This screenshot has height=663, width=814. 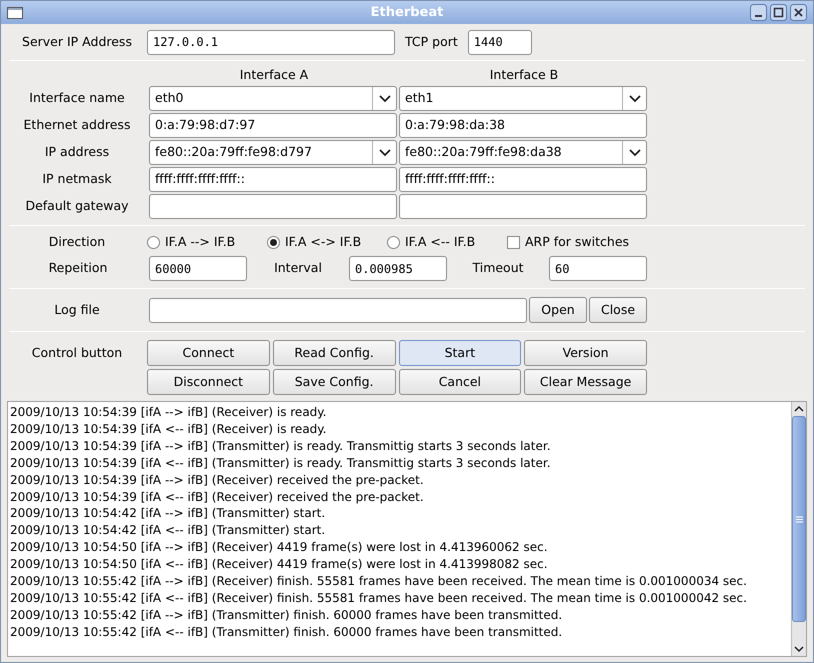 What do you see at coordinates (799, 519) in the screenshot?
I see `scroll-thumb` at bounding box center [799, 519].